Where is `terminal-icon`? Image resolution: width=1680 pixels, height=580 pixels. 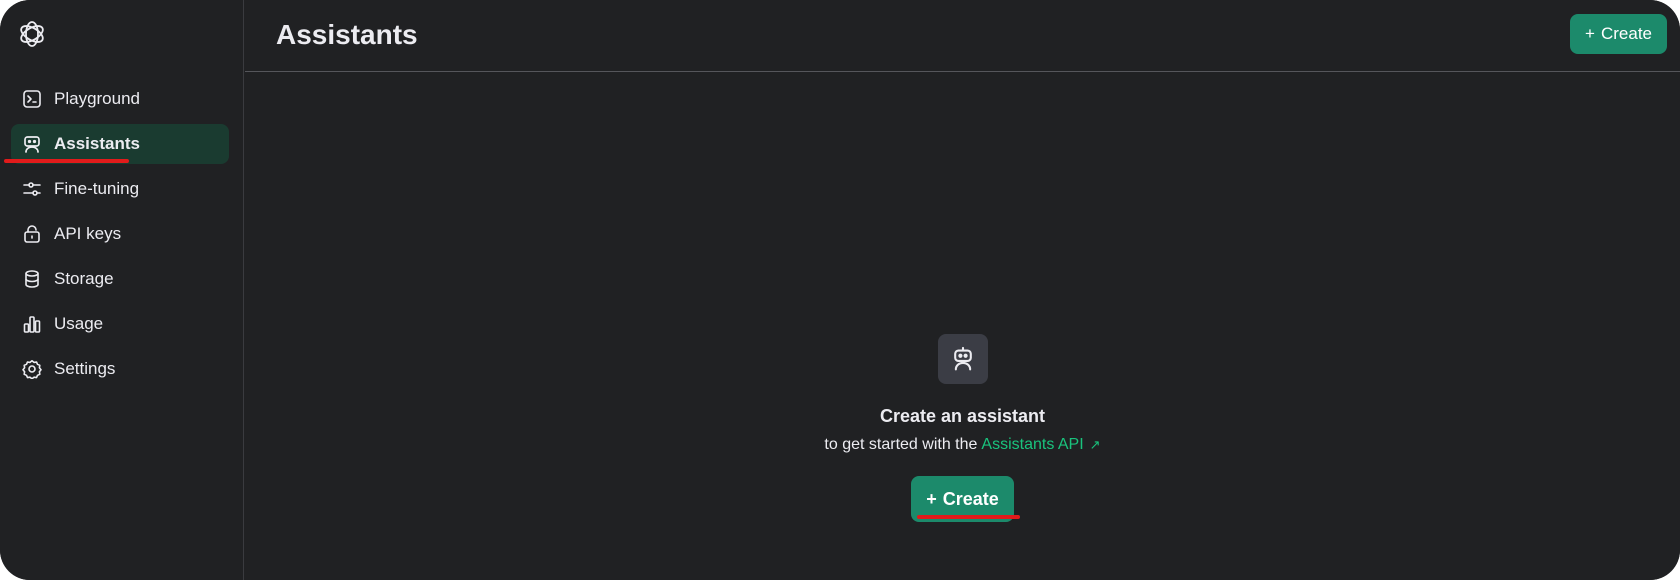 terminal-icon is located at coordinates (32, 99).